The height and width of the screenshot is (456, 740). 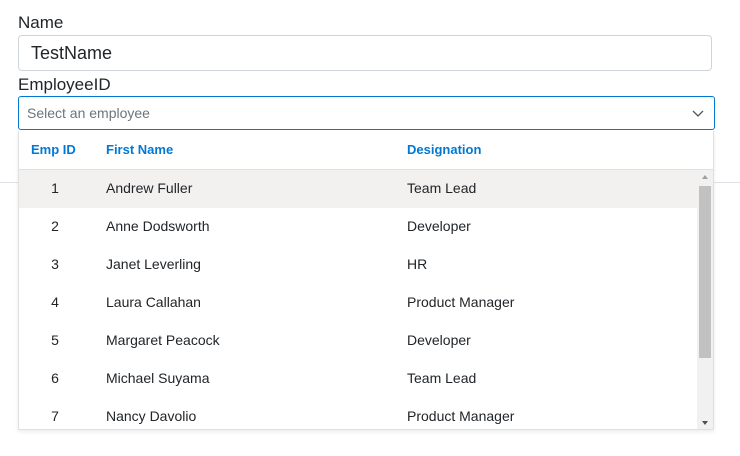 What do you see at coordinates (158, 226) in the screenshot?
I see `first-name-cell: Anne Dodsworth` at bounding box center [158, 226].